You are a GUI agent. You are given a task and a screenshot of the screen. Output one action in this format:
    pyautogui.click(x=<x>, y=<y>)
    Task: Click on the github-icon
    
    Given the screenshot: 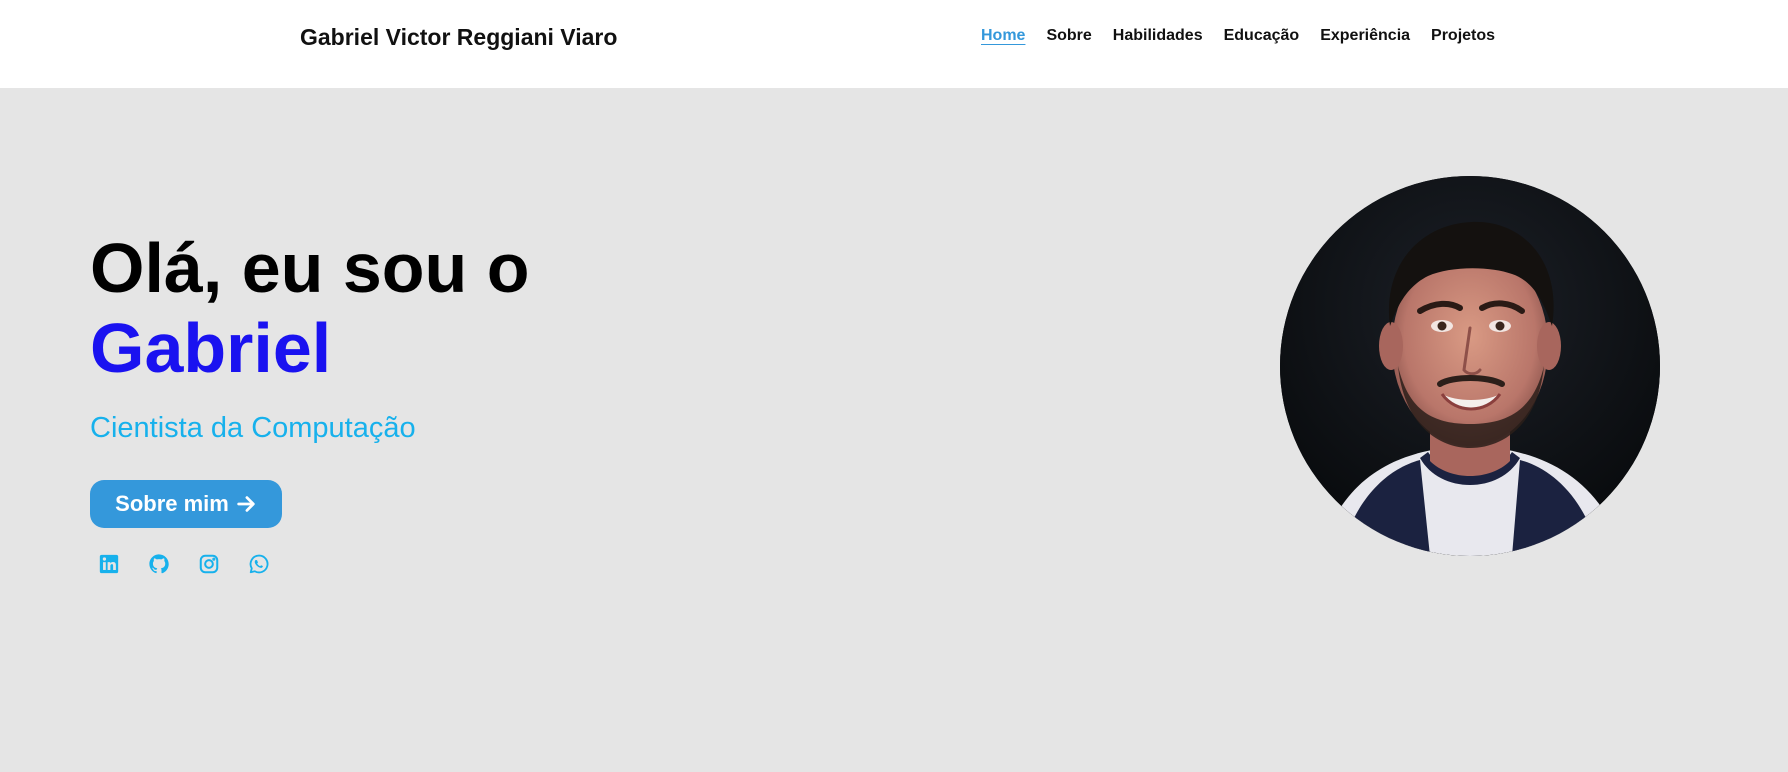 What is the action you would take?
    pyautogui.click(x=159, y=564)
    